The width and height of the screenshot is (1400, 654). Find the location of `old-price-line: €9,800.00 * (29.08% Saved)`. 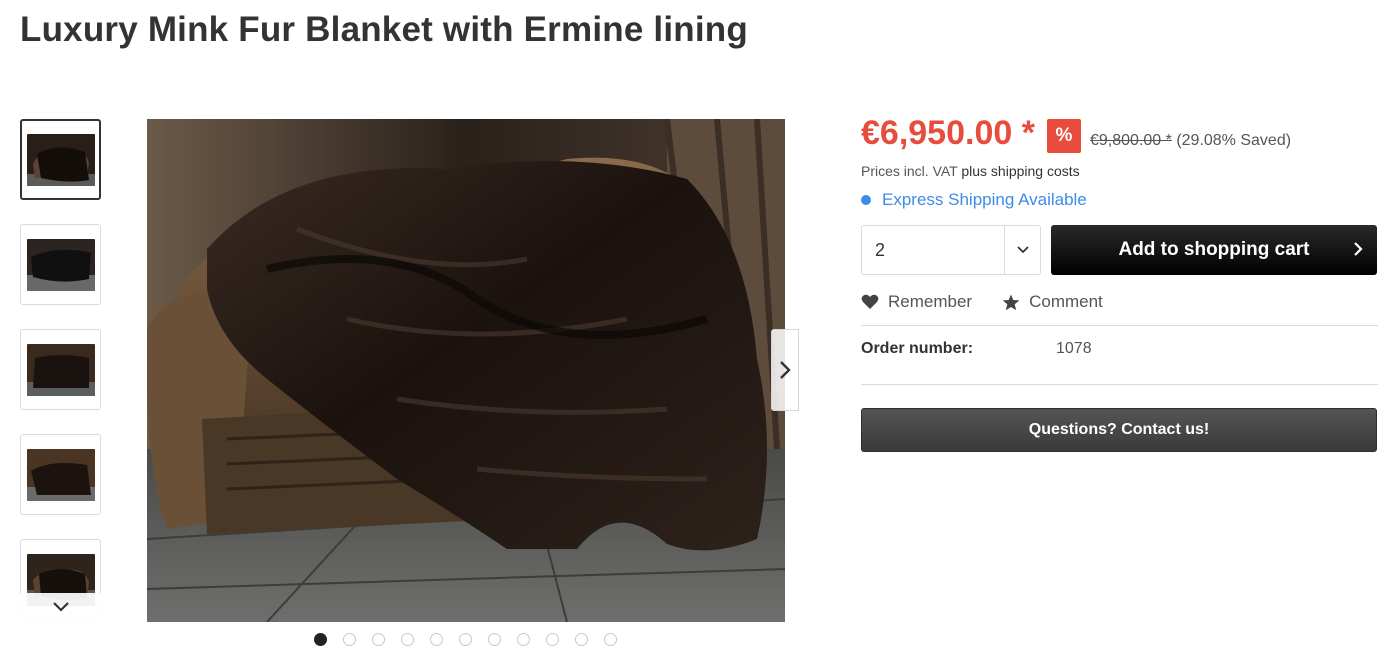

old-price-line: €9,800.00 * (29.08% Saved) is located at coordinates (1190, 141).